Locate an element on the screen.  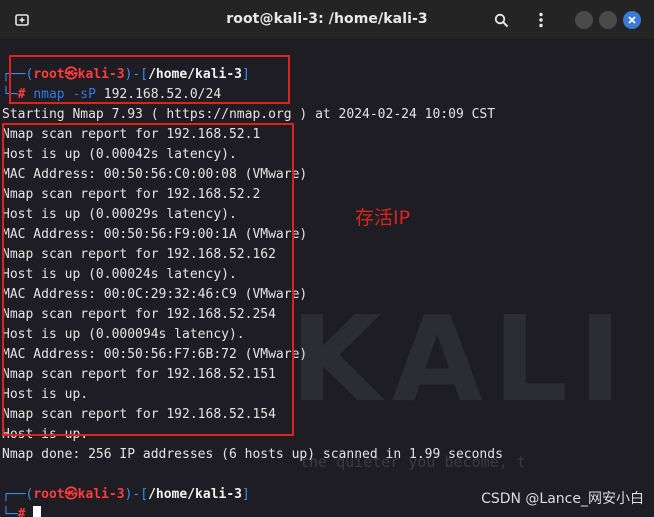
menu-button is located at coordinates (541, 20).